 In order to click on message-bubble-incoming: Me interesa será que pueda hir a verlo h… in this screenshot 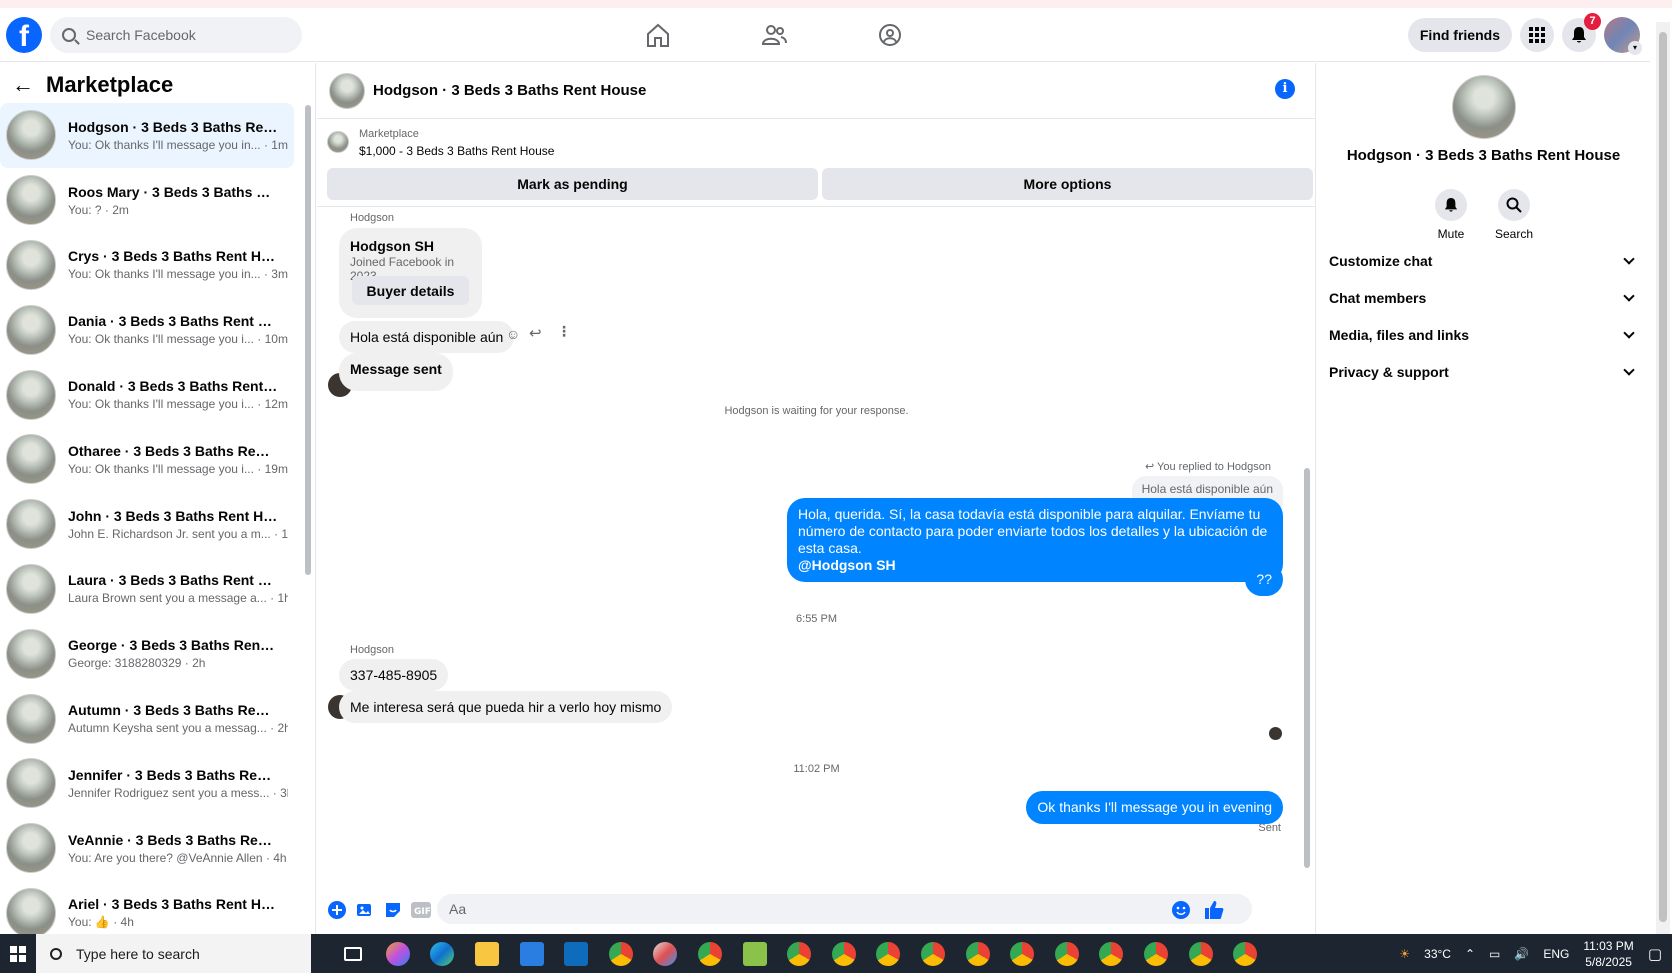, I will do `click(506, 707)`.